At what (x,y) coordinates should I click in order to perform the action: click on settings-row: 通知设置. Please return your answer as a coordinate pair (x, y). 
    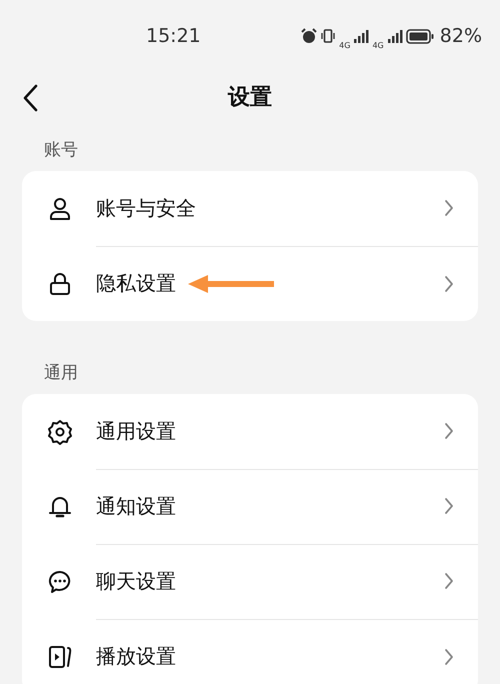
    Looking at the image, I should click on (250, 506).